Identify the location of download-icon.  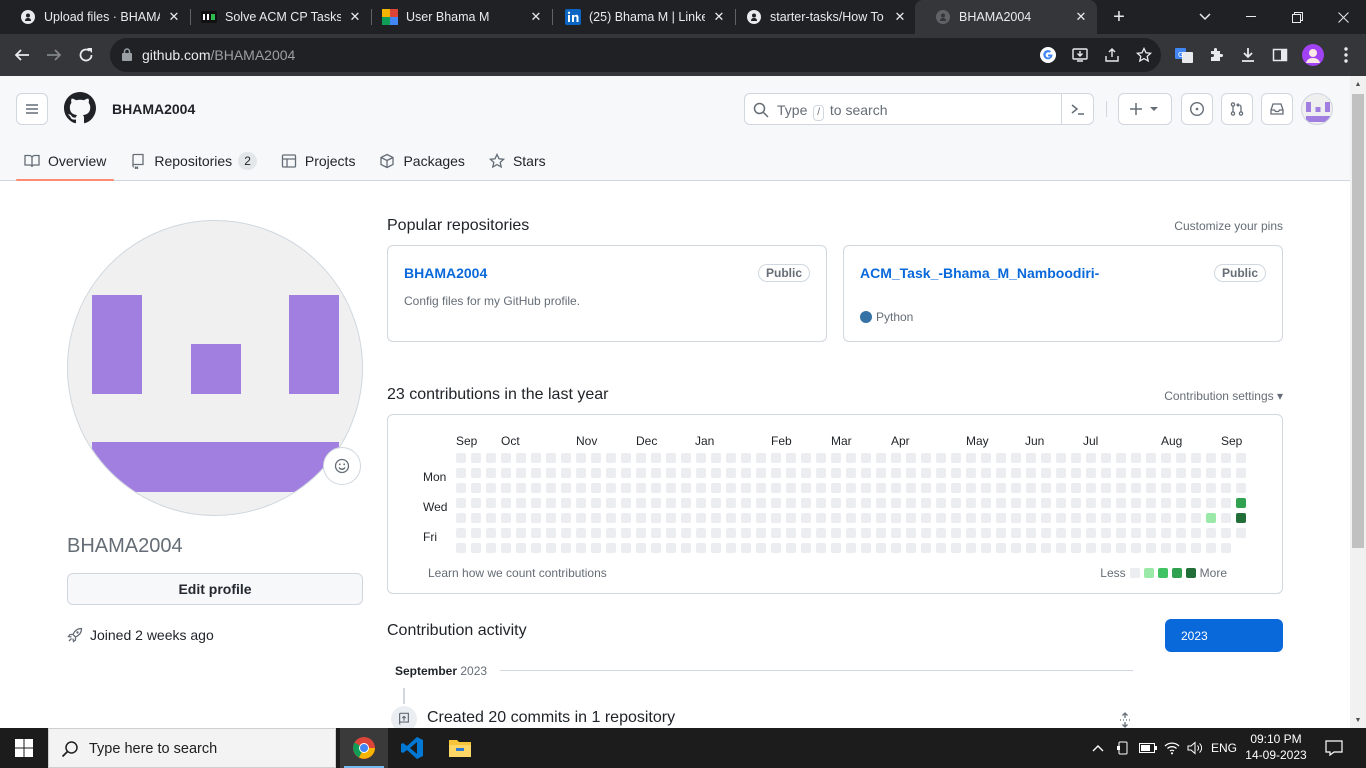
(1248, 55).